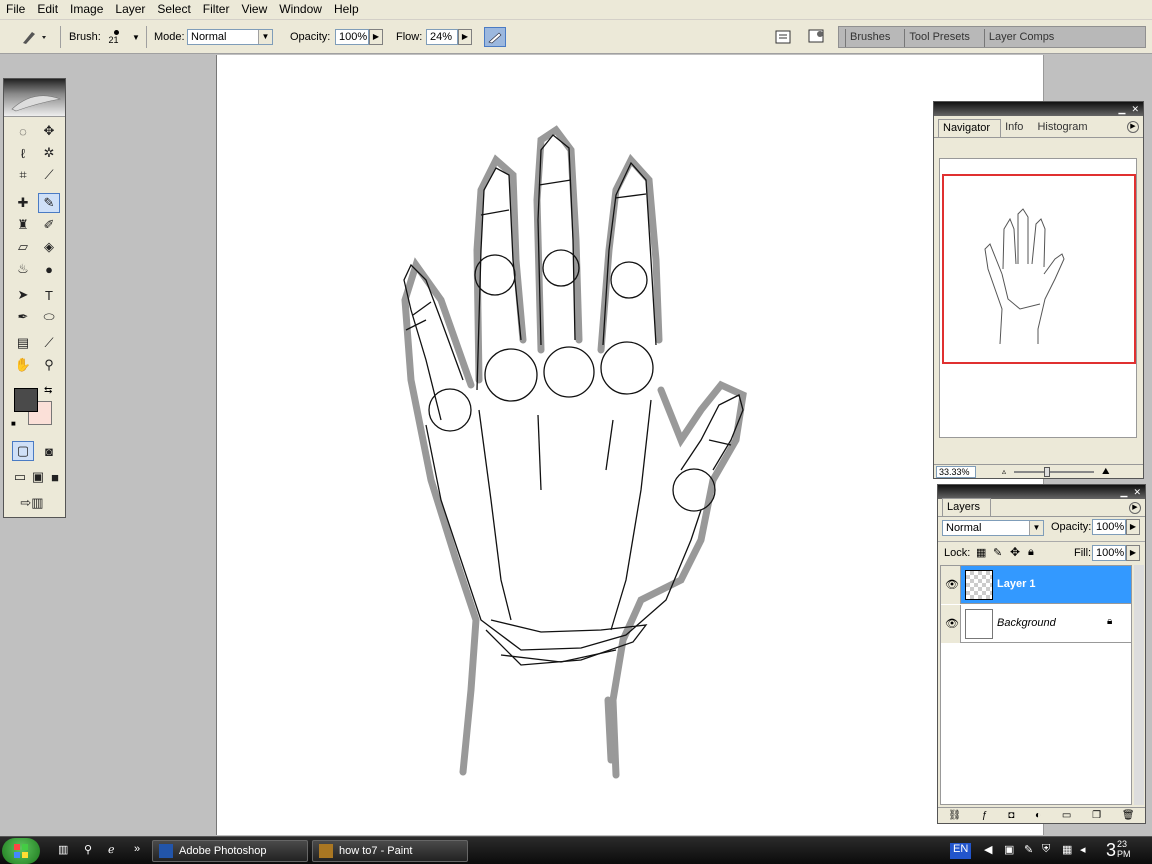 The image size is (1152, 864). Describe the element at coordinates (1046, 851) in the screenshot. I see `security-shield-icon: ⛨` at that location.